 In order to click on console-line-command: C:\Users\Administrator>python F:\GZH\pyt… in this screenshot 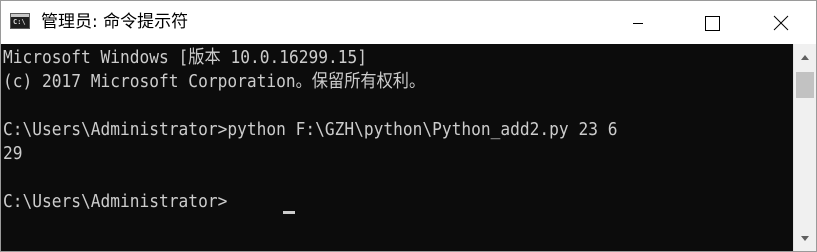, I will do `click(310, 129)`.